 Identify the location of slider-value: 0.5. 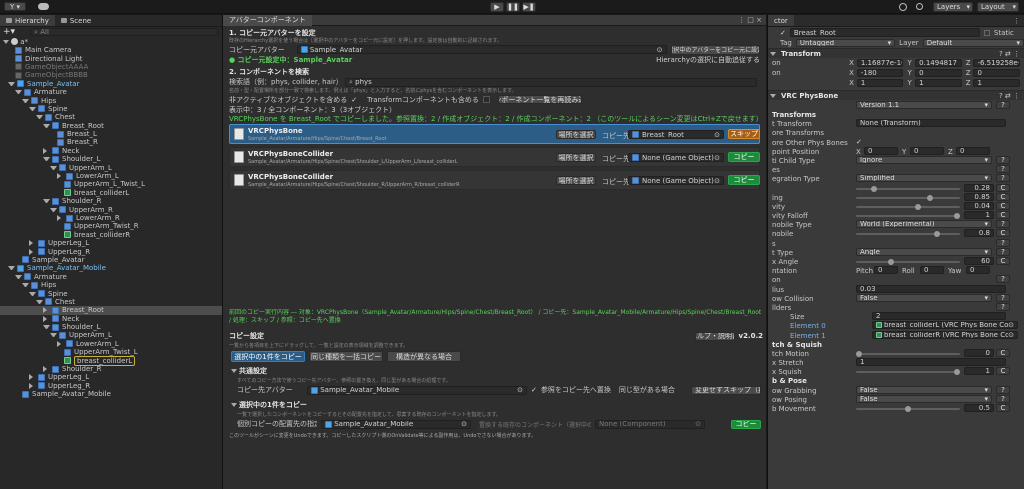
(979, 408).